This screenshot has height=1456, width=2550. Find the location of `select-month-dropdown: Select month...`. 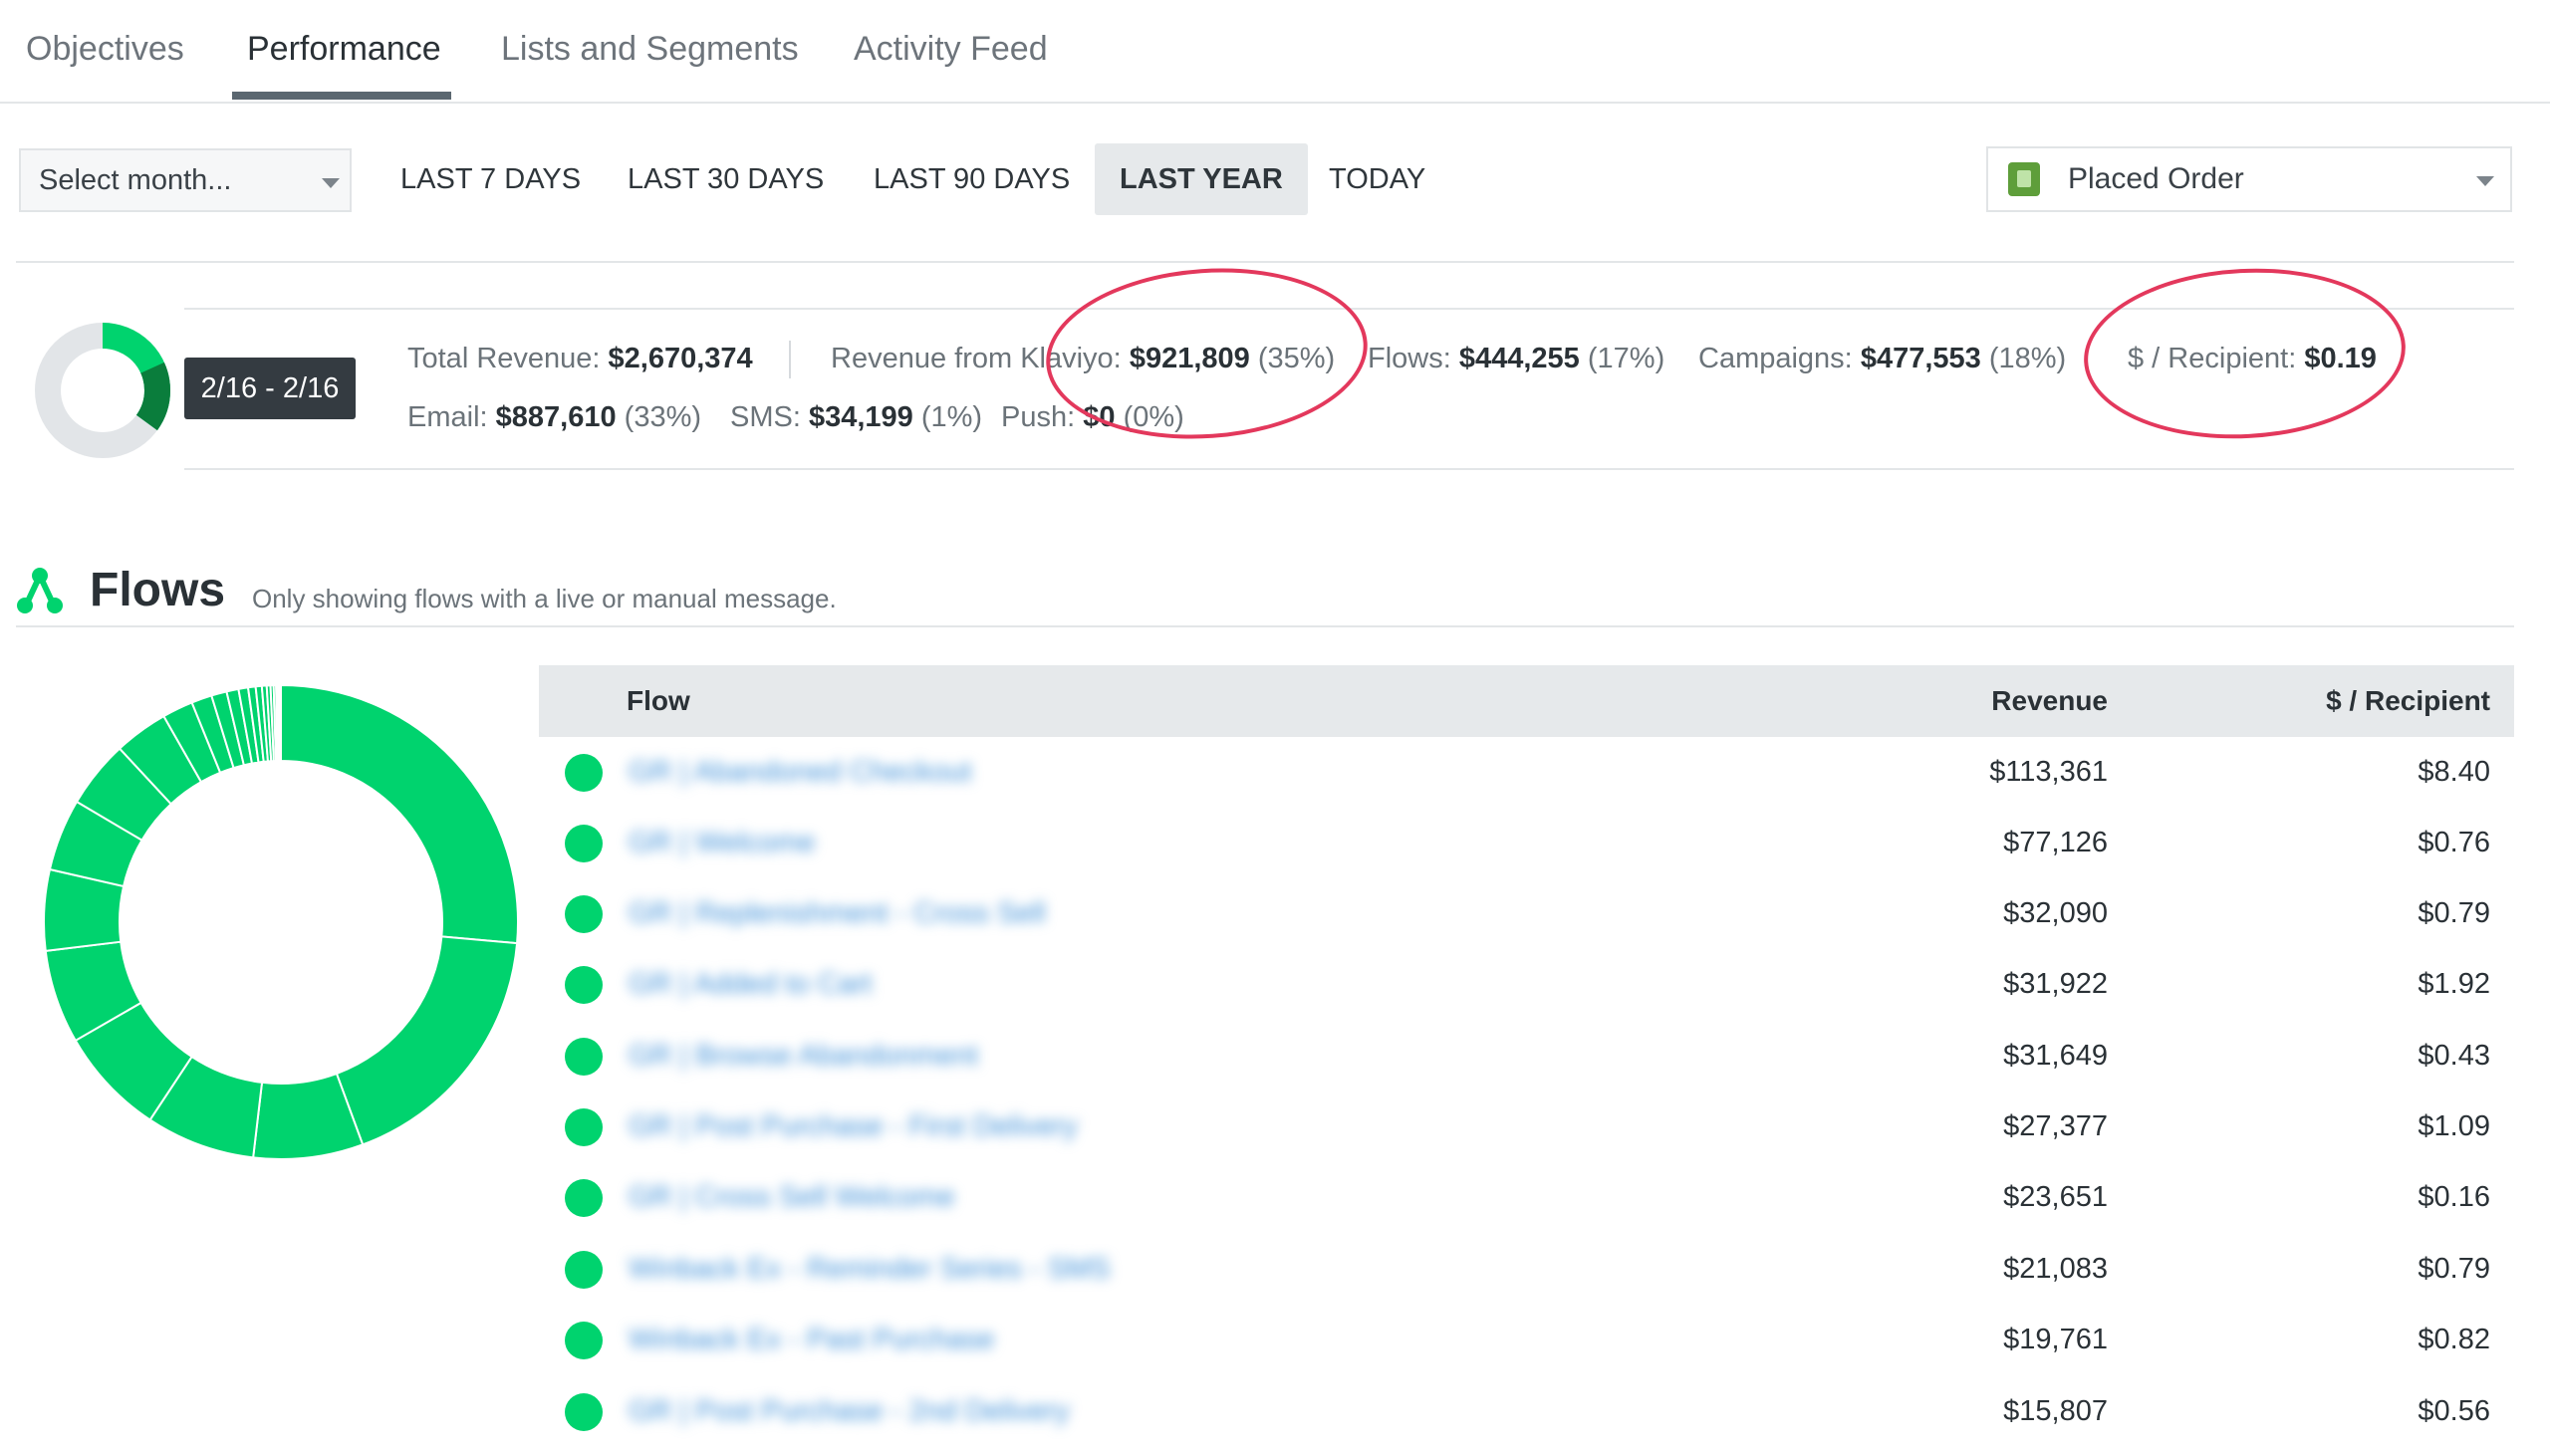

select-month-dropdown: Select month... is located at coordinates (185, 180).